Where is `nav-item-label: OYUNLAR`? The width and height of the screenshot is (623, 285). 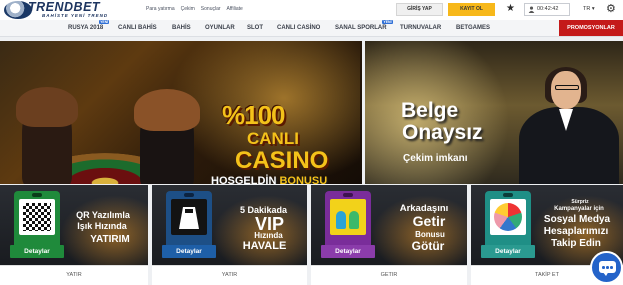 nav-item-label: OYUNLAR is located at coordinates (220, 28).